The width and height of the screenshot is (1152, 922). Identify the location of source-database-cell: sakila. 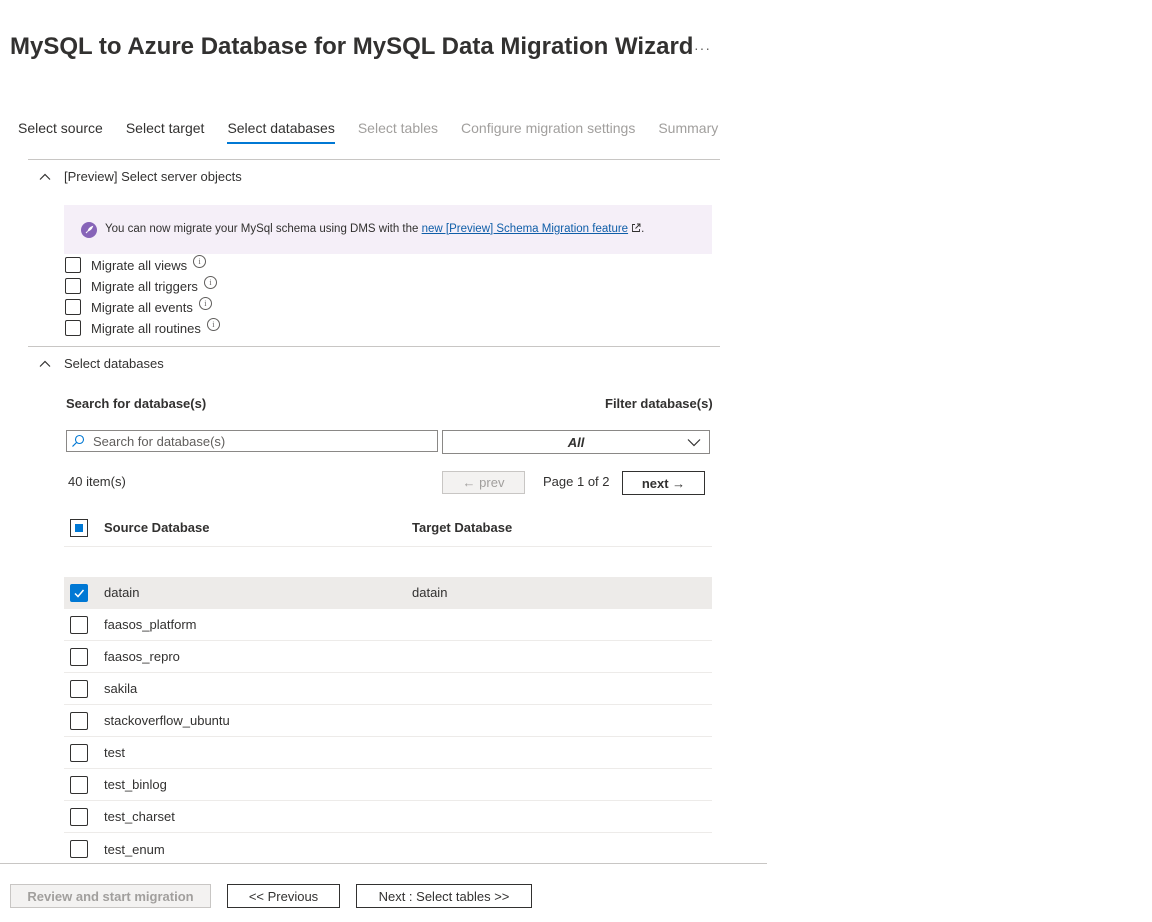
(121, 688).